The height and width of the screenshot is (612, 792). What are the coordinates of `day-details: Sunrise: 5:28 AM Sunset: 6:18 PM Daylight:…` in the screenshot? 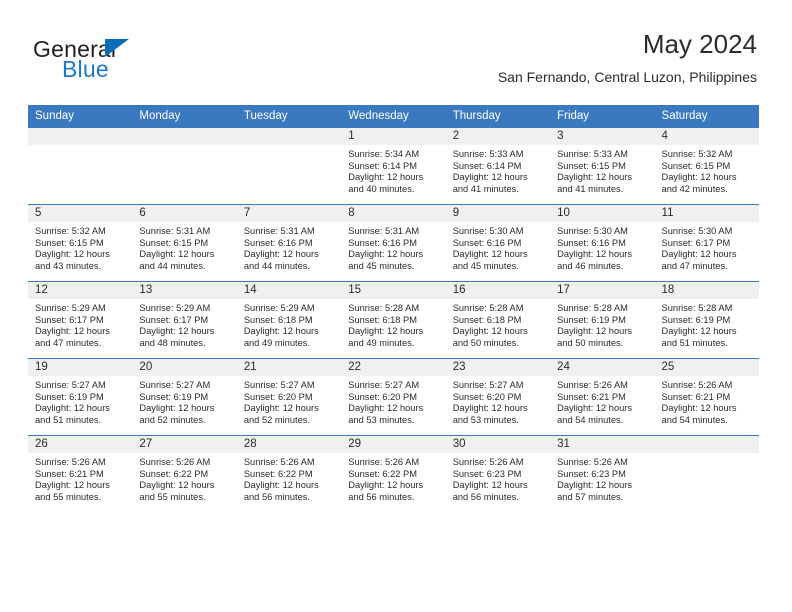 It's located at (393, 324).